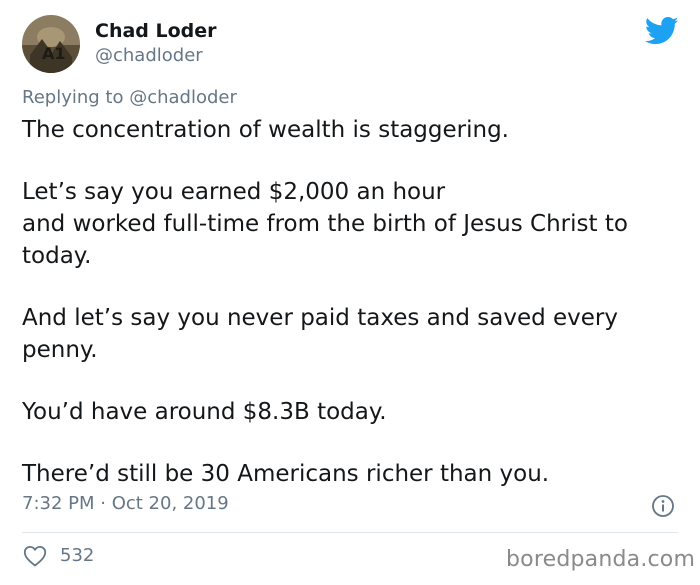  I want to click on tweet-paragraph: You’d have around $8.3B today., so click(347, 412).